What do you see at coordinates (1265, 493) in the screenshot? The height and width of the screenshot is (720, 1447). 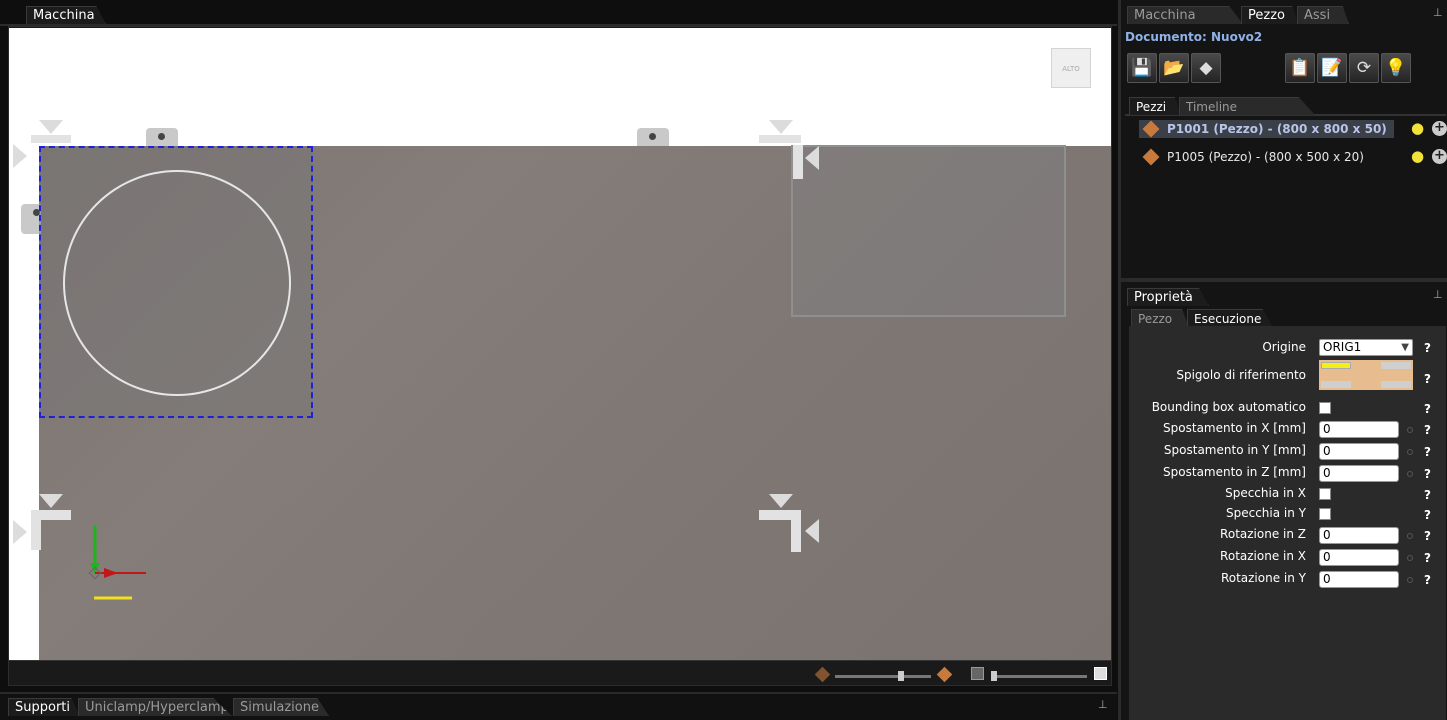 I see `mx-label: Specchia in X` at bounding box center [1265, 493].